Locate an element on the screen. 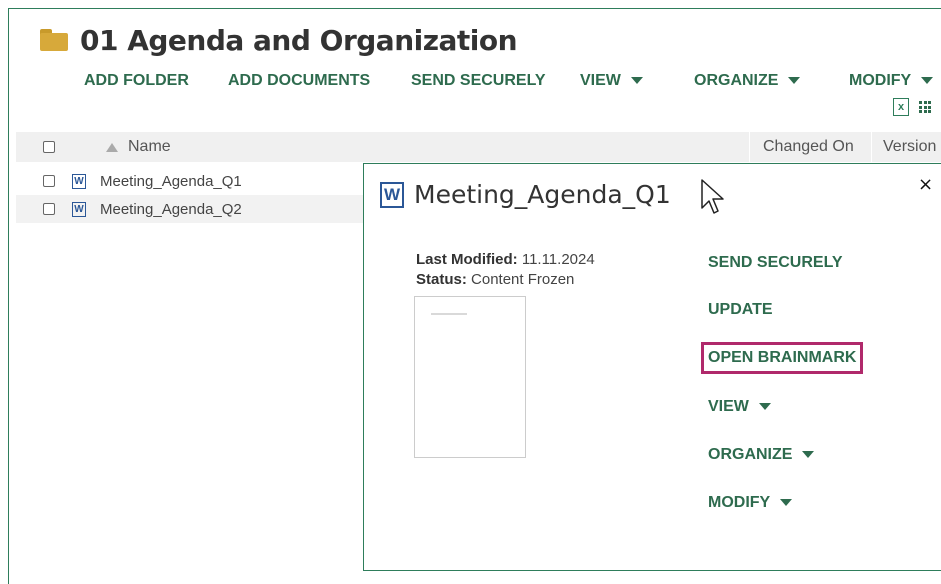 The height and width of the screenshot is (584, 941). last-modified-label: Last Modified: is located at coordinates (467, 259).